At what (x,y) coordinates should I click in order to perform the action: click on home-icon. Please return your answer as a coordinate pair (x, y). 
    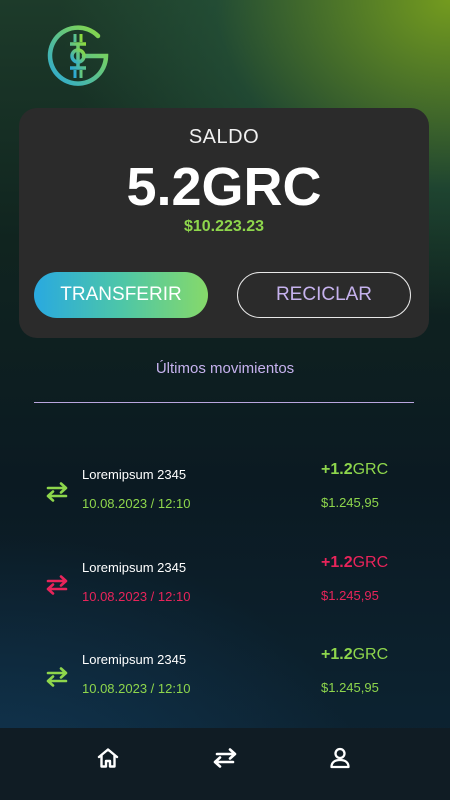
    Looking at the image, I should click on (108, 758).